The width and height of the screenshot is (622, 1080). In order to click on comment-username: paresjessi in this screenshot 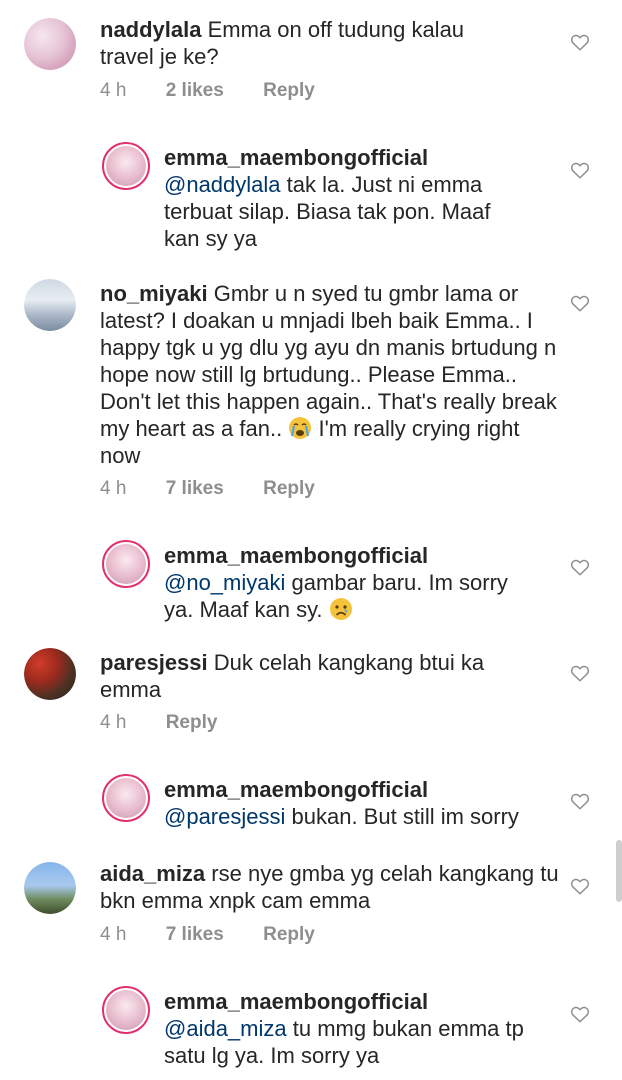, I will do `click(154, 662)`.